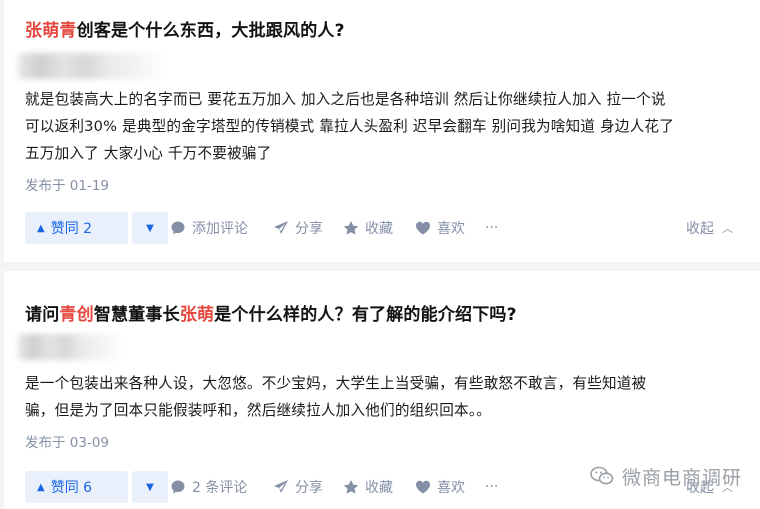  I want to click on wechat-icon, so click(602, 476).